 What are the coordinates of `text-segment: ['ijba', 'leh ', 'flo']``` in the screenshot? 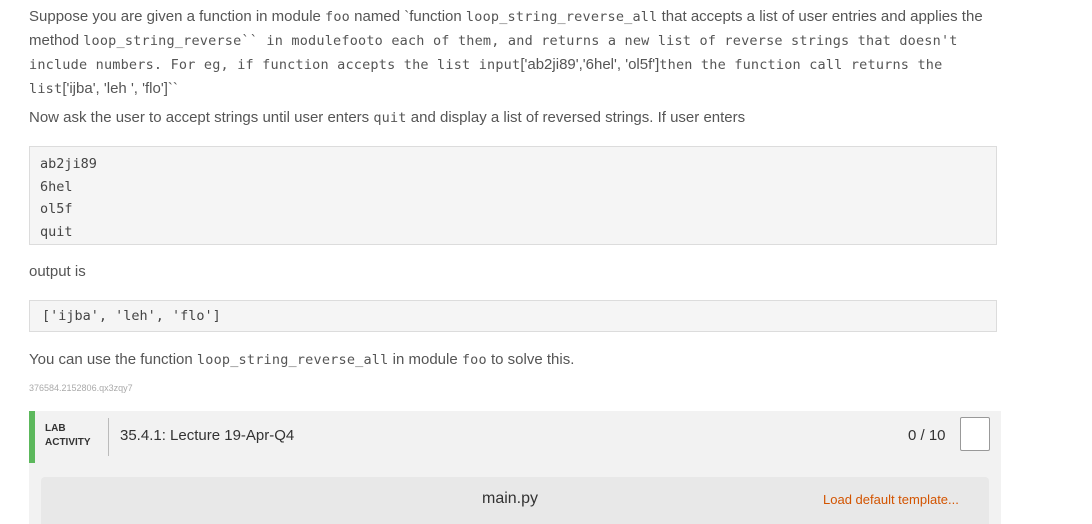 It's located at (120, 88).